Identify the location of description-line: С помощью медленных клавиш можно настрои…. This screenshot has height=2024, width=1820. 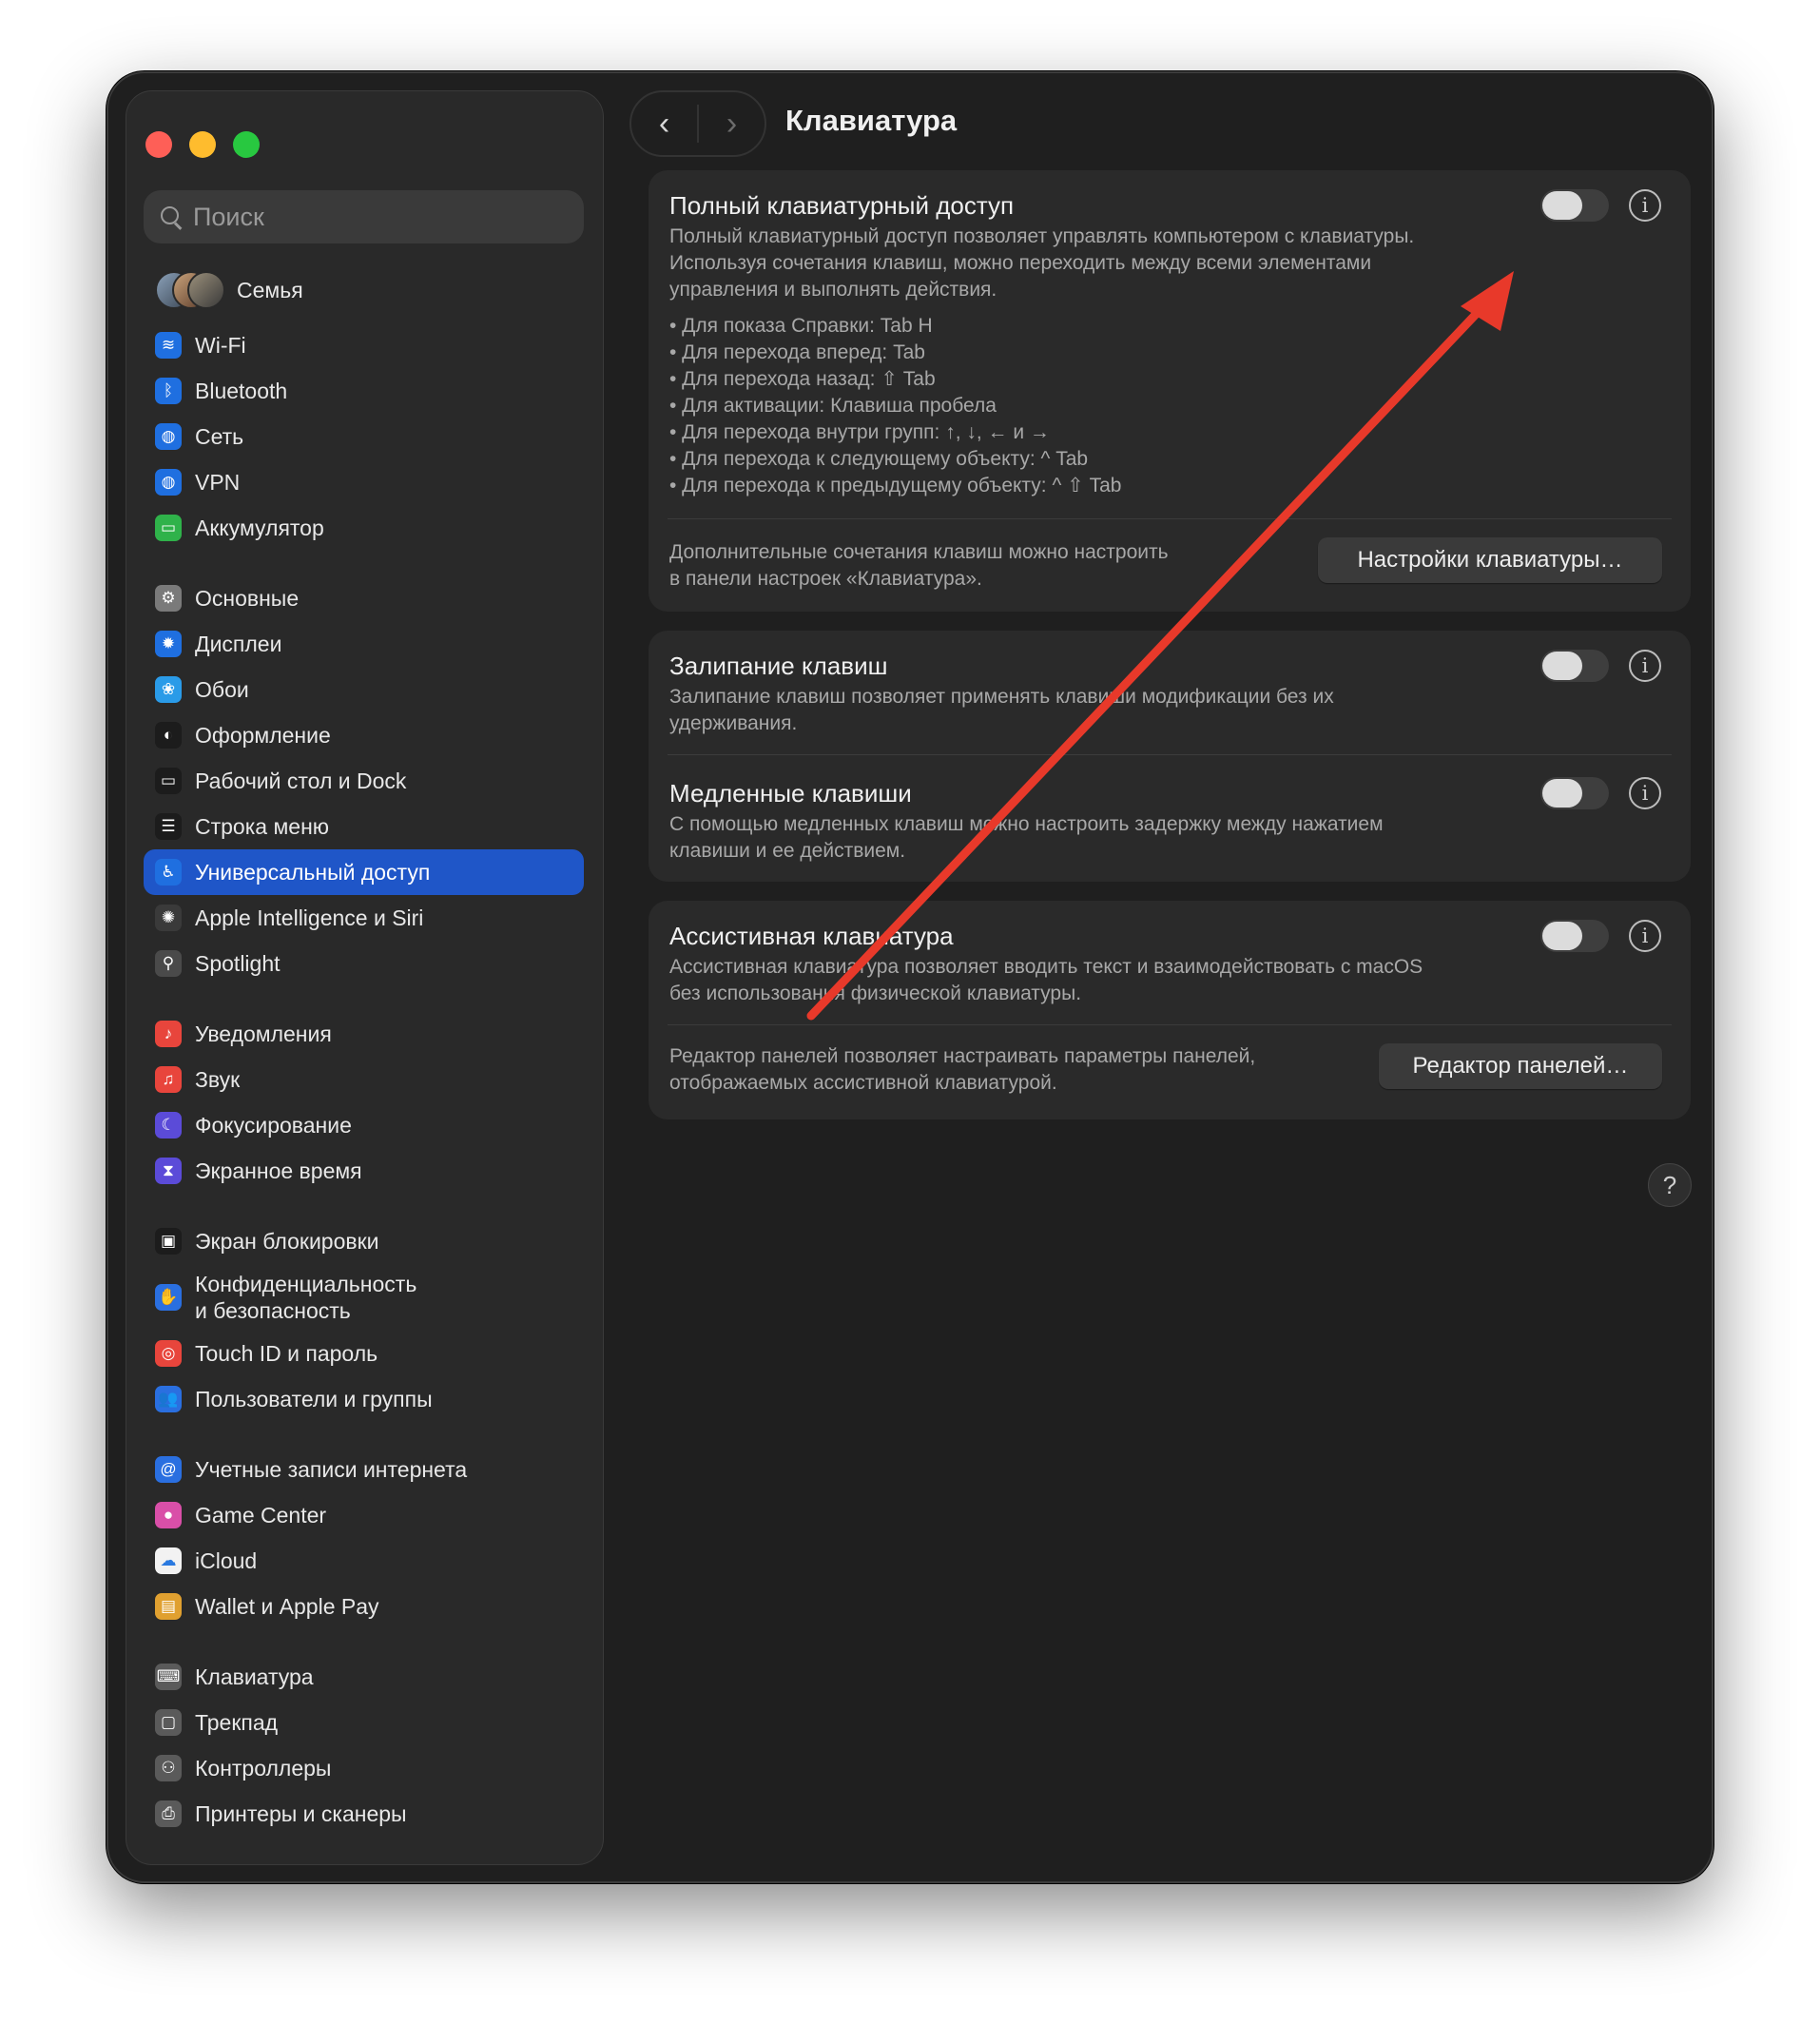
(1026, 824).